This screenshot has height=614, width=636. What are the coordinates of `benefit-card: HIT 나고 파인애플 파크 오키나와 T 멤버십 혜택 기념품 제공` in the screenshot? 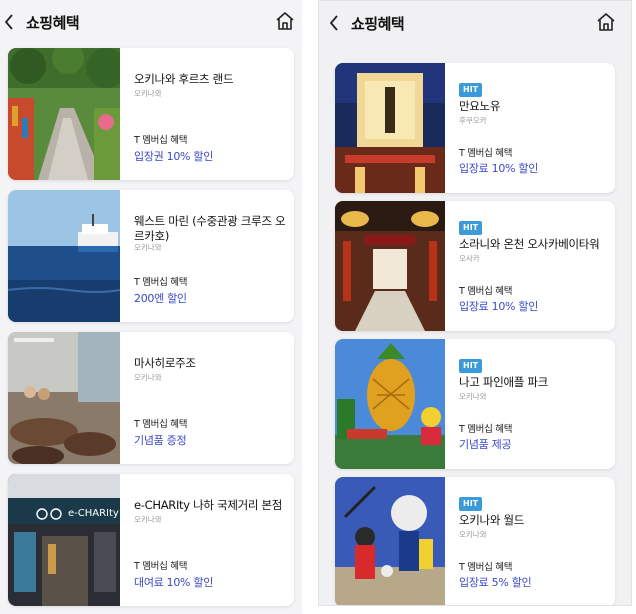 It's located at (475, 404).